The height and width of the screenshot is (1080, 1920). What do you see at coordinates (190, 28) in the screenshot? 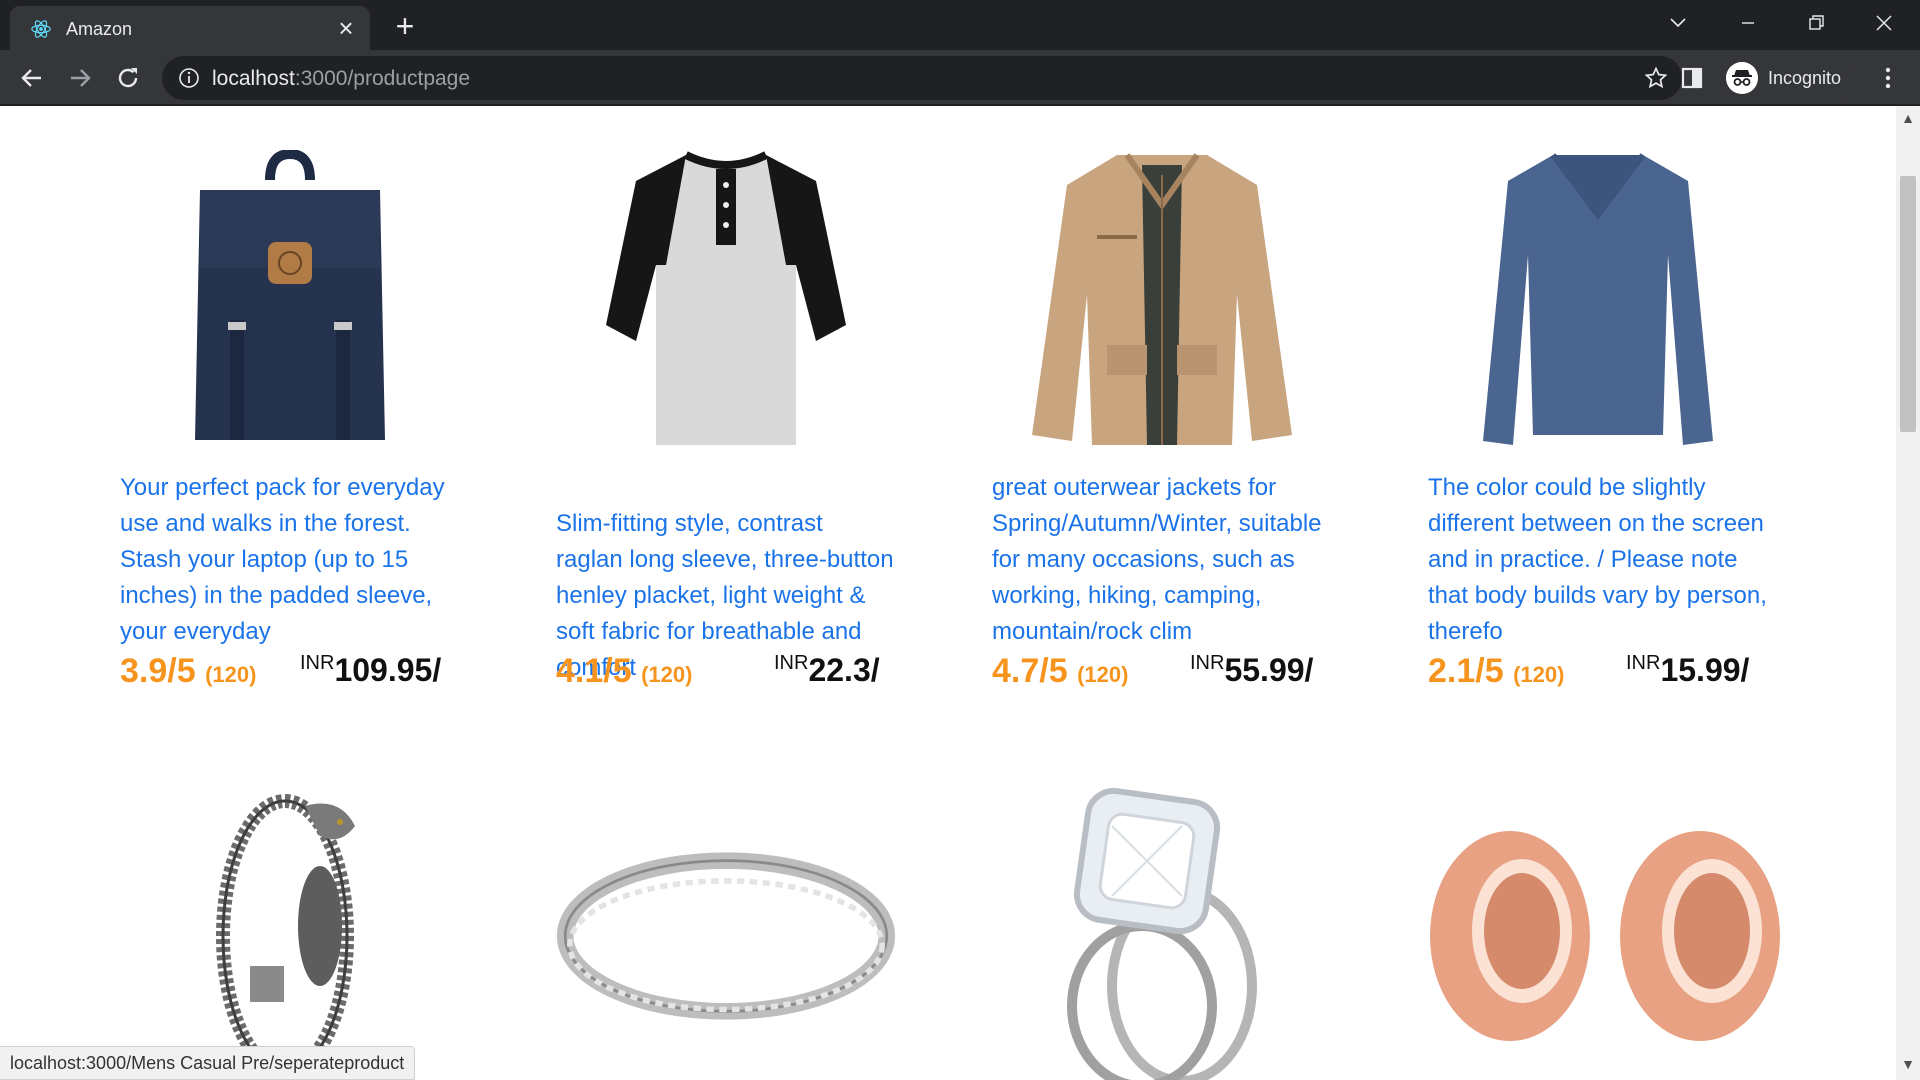
I see `browser-tab: Amazon ×` at bounding box center [190, 28].